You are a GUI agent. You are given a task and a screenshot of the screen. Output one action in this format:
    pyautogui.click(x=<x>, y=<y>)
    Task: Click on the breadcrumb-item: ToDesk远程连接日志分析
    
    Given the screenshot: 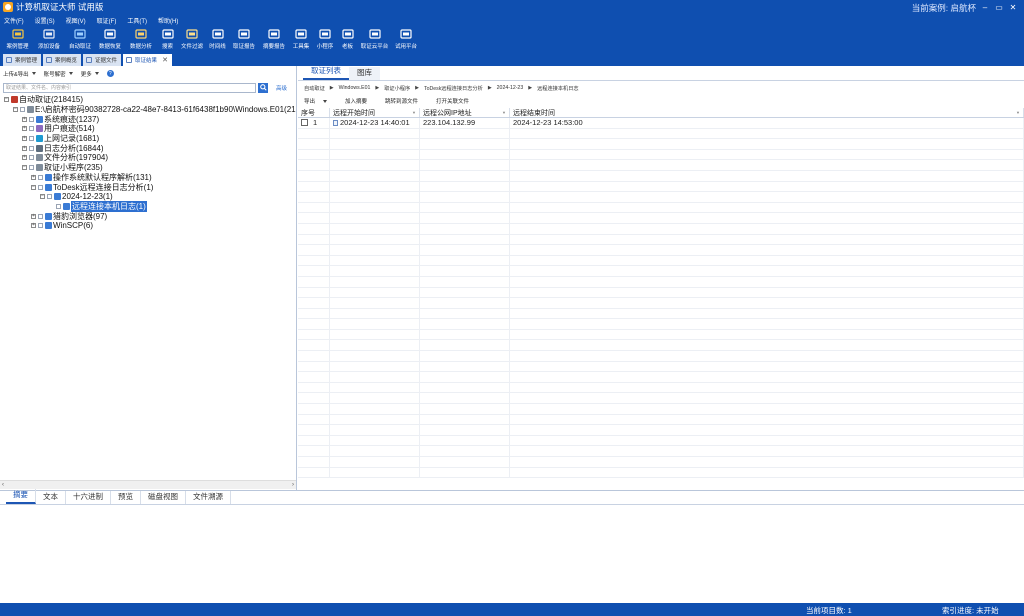 What is the action you would take?
    pyautogui.click(x=453, y=88)
    